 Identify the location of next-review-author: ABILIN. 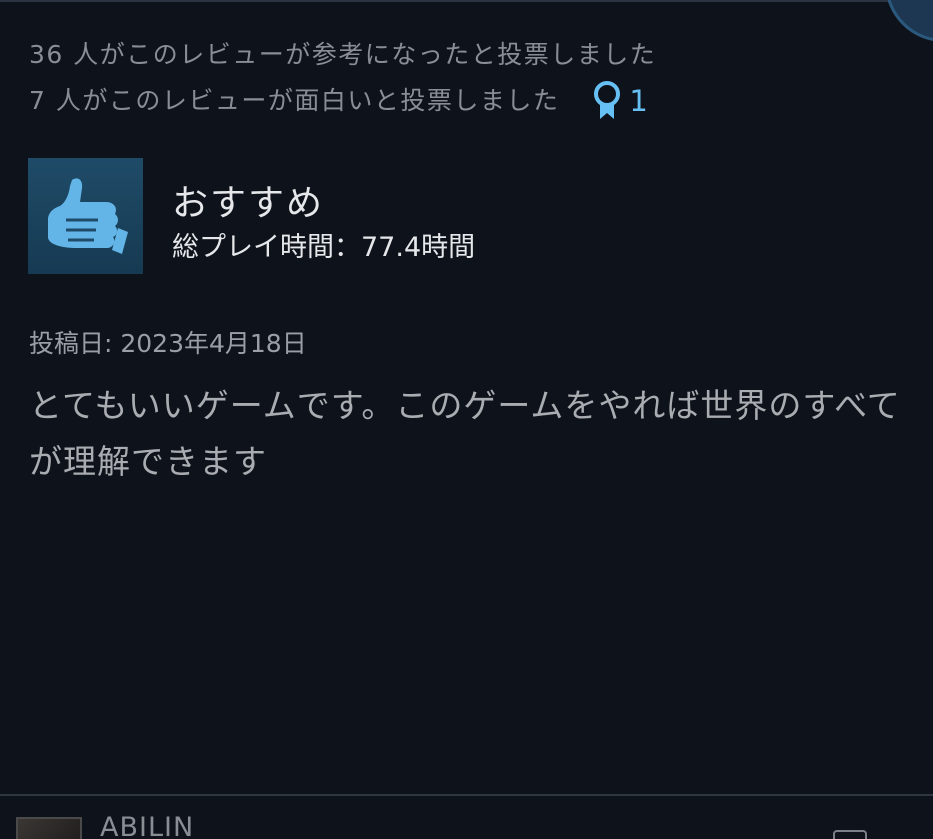
(147, 825).